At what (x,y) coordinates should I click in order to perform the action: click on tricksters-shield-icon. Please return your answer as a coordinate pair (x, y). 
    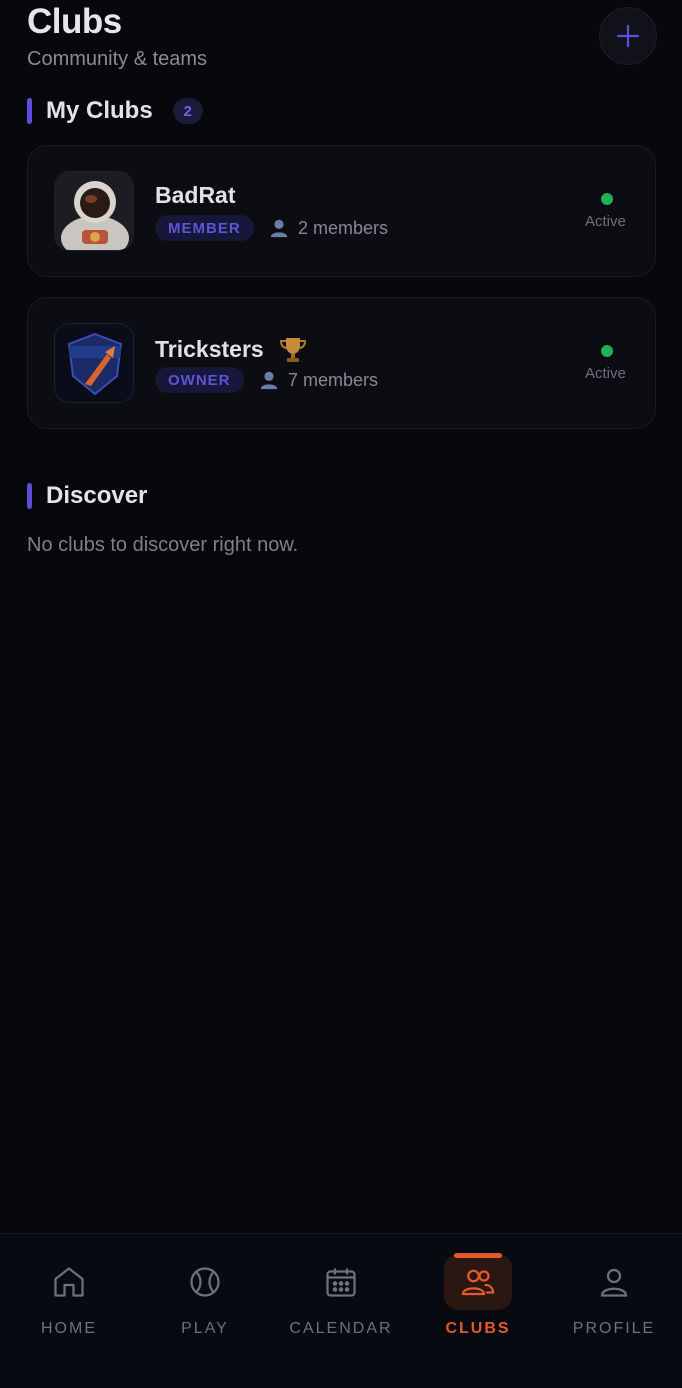
    Looking at the image, I should click on (94, 363).